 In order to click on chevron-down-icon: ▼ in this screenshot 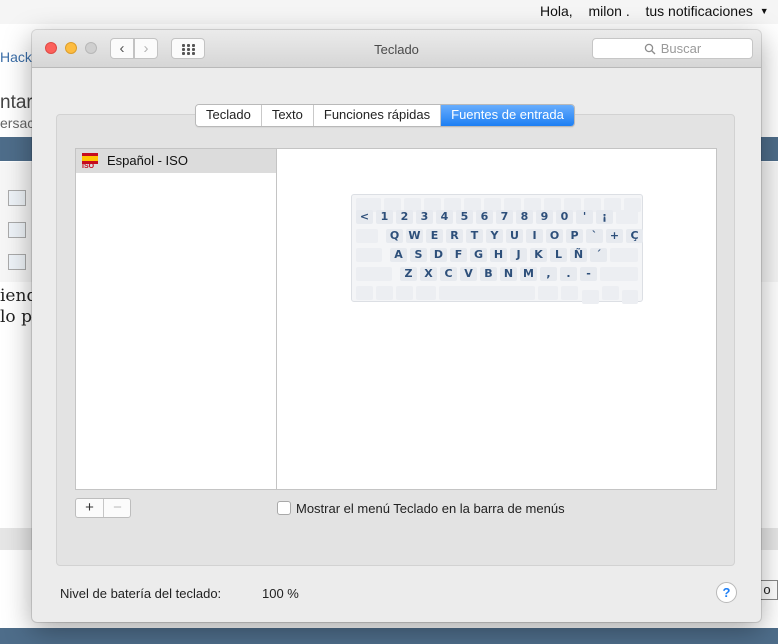, I will do `click(764, 11)`.